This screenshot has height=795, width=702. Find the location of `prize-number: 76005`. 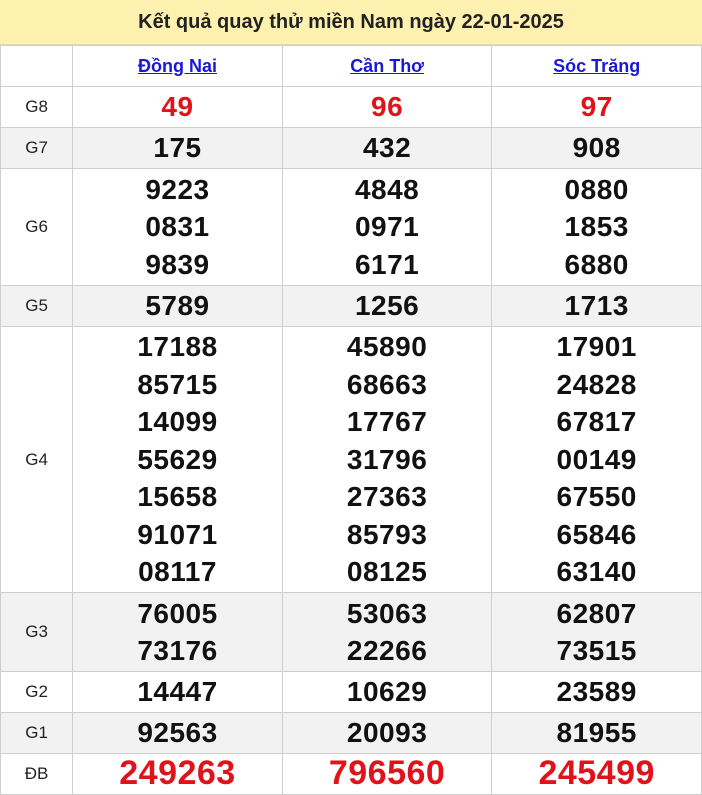

prize-number: 76005 is located at coordinates (177, 613).